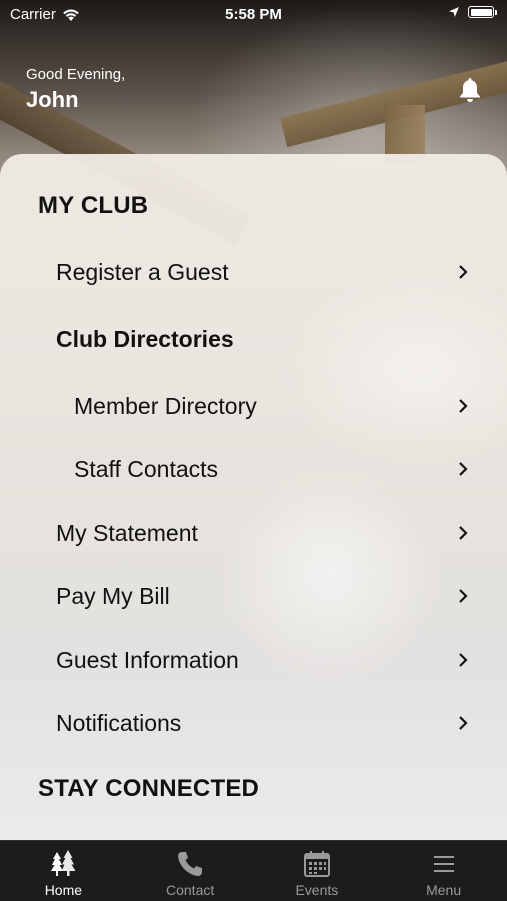  Describe the element at coordinates (76, 74) in the screenshot. I see `greeting-text: Good Evening,` at that location.